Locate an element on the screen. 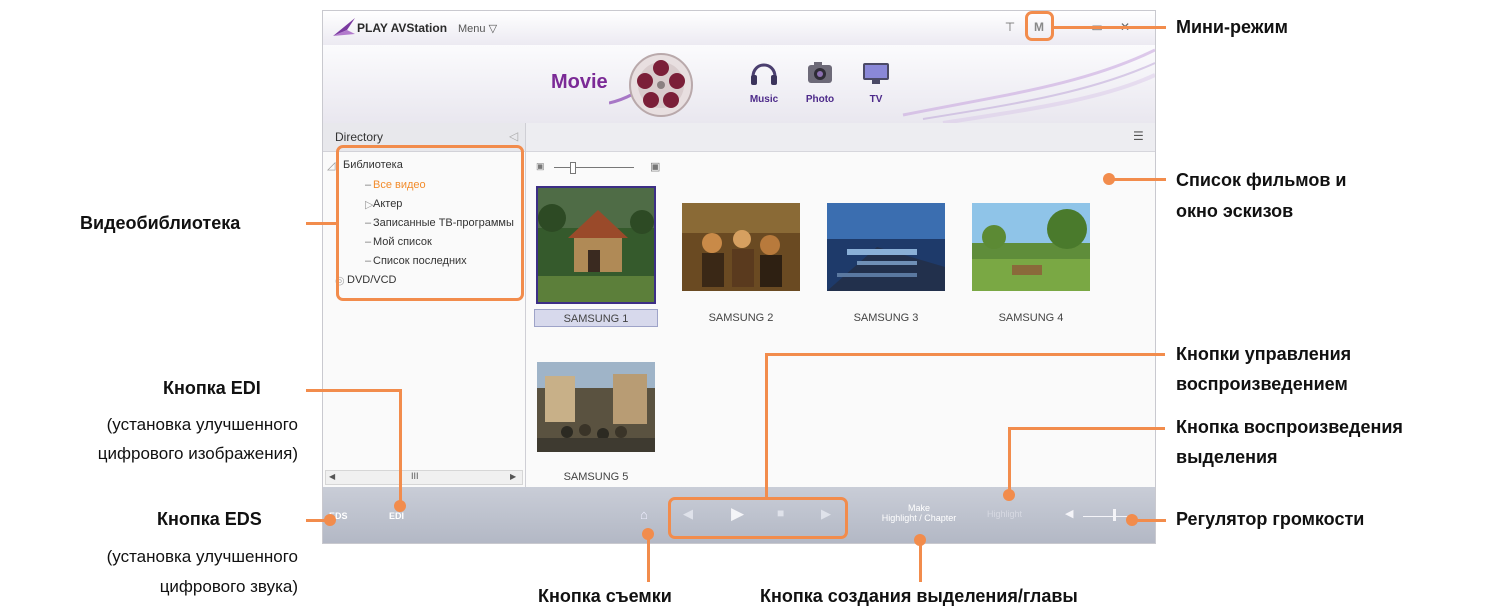 The height and width of the screenshot is (611, 1490). list-view-icon: ☰ is located at coordinates (1138, 136).